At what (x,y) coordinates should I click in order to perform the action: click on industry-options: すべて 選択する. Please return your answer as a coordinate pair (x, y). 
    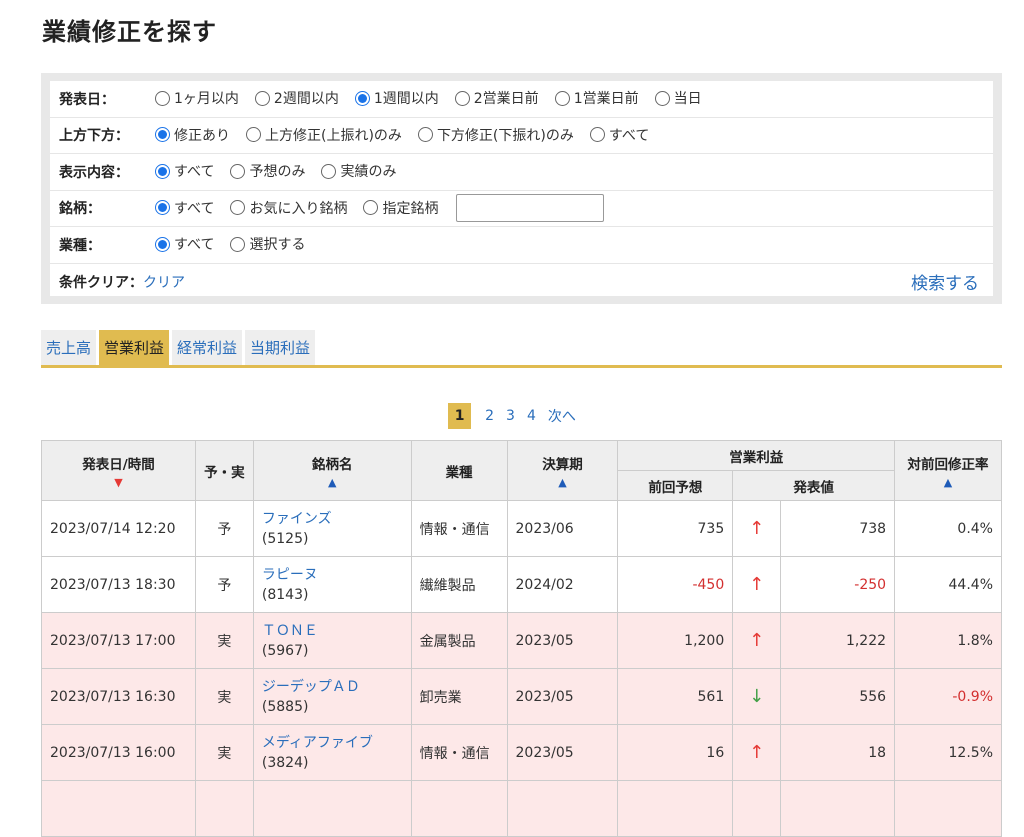
    Looking at the image, I should click on (238, 245).